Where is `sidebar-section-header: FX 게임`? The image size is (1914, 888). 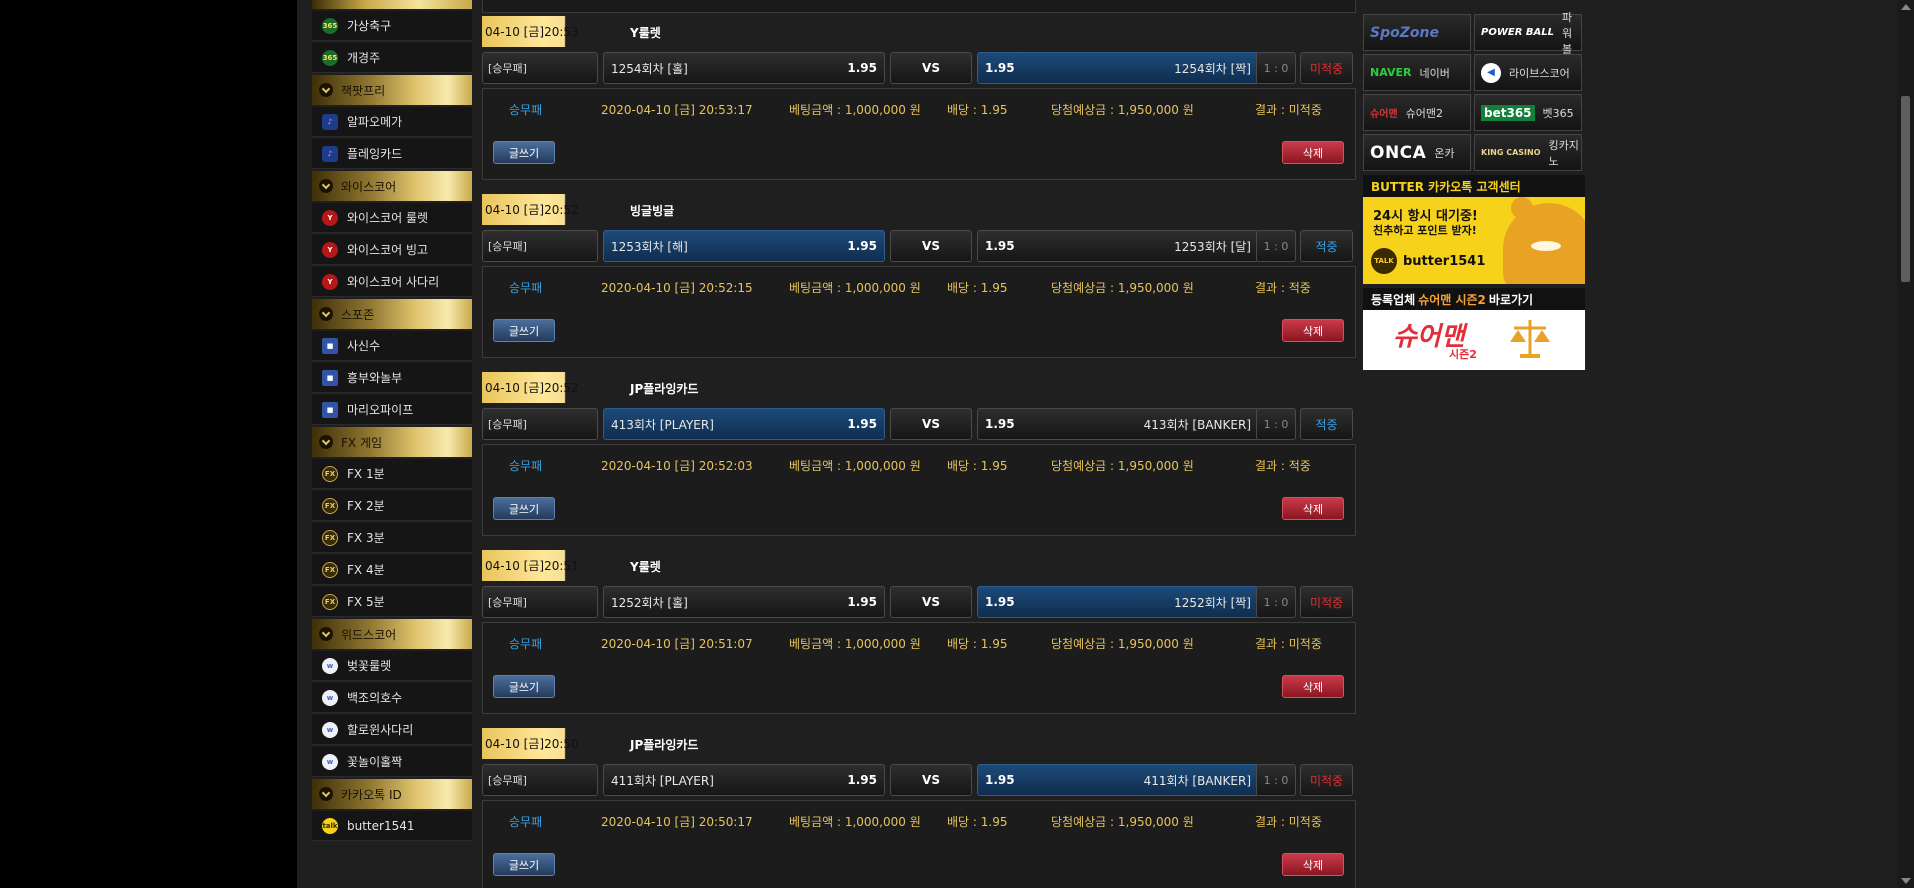
sidebar-section-header: FX 게임 is located at coordinates (392, 442).